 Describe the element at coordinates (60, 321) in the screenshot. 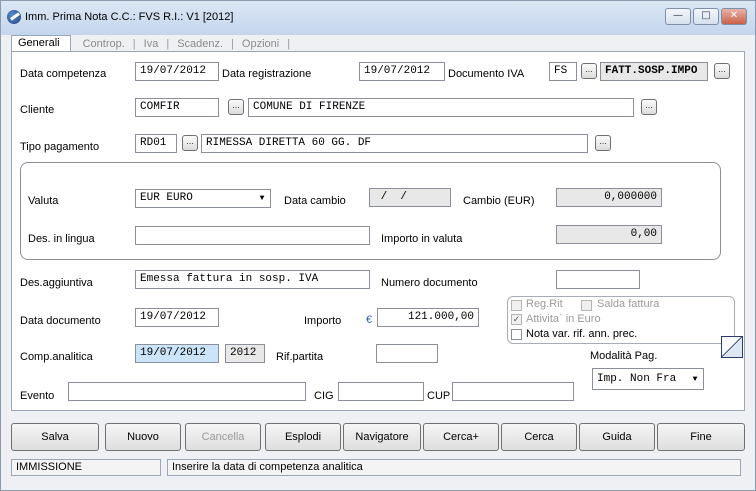

I see `data-documento-label: Data documento` at that location.